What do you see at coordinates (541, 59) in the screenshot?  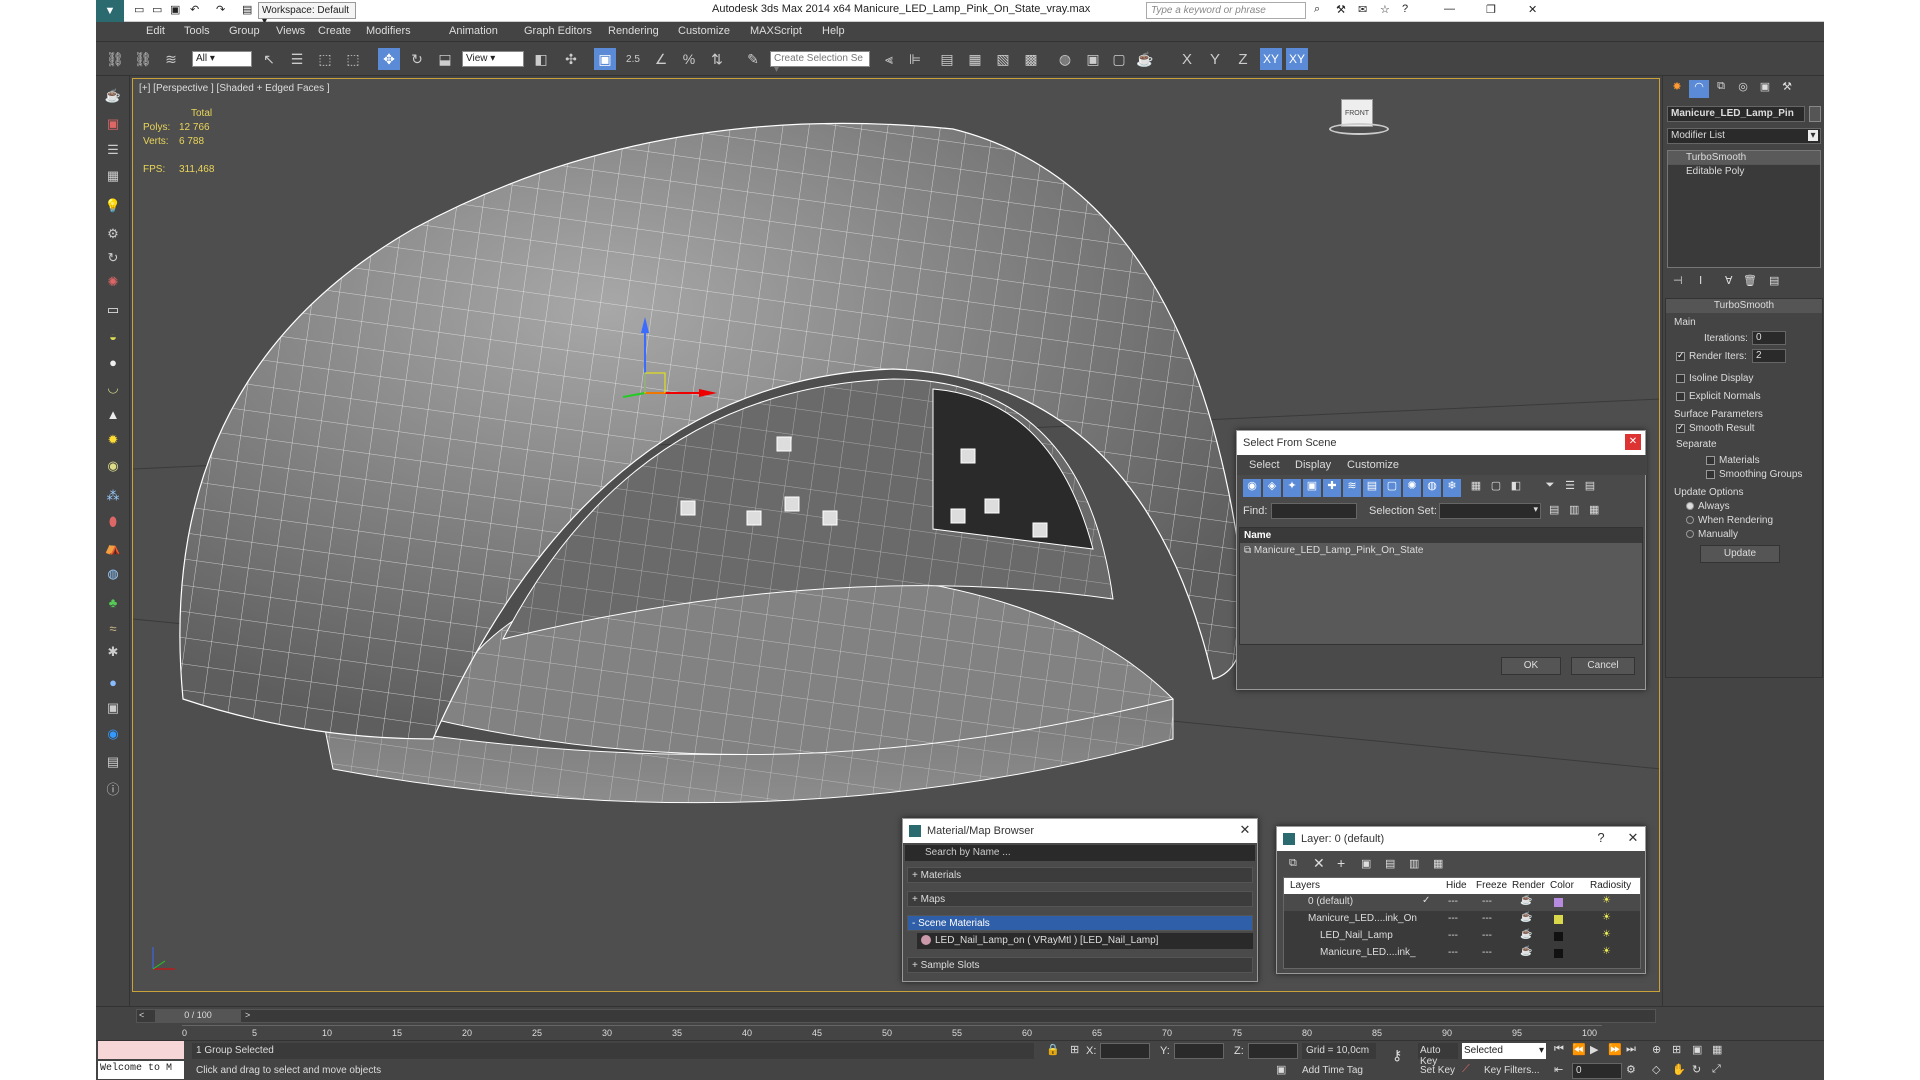 I see `pivot-center-icon: ◧` at bounding box center [541, 59].